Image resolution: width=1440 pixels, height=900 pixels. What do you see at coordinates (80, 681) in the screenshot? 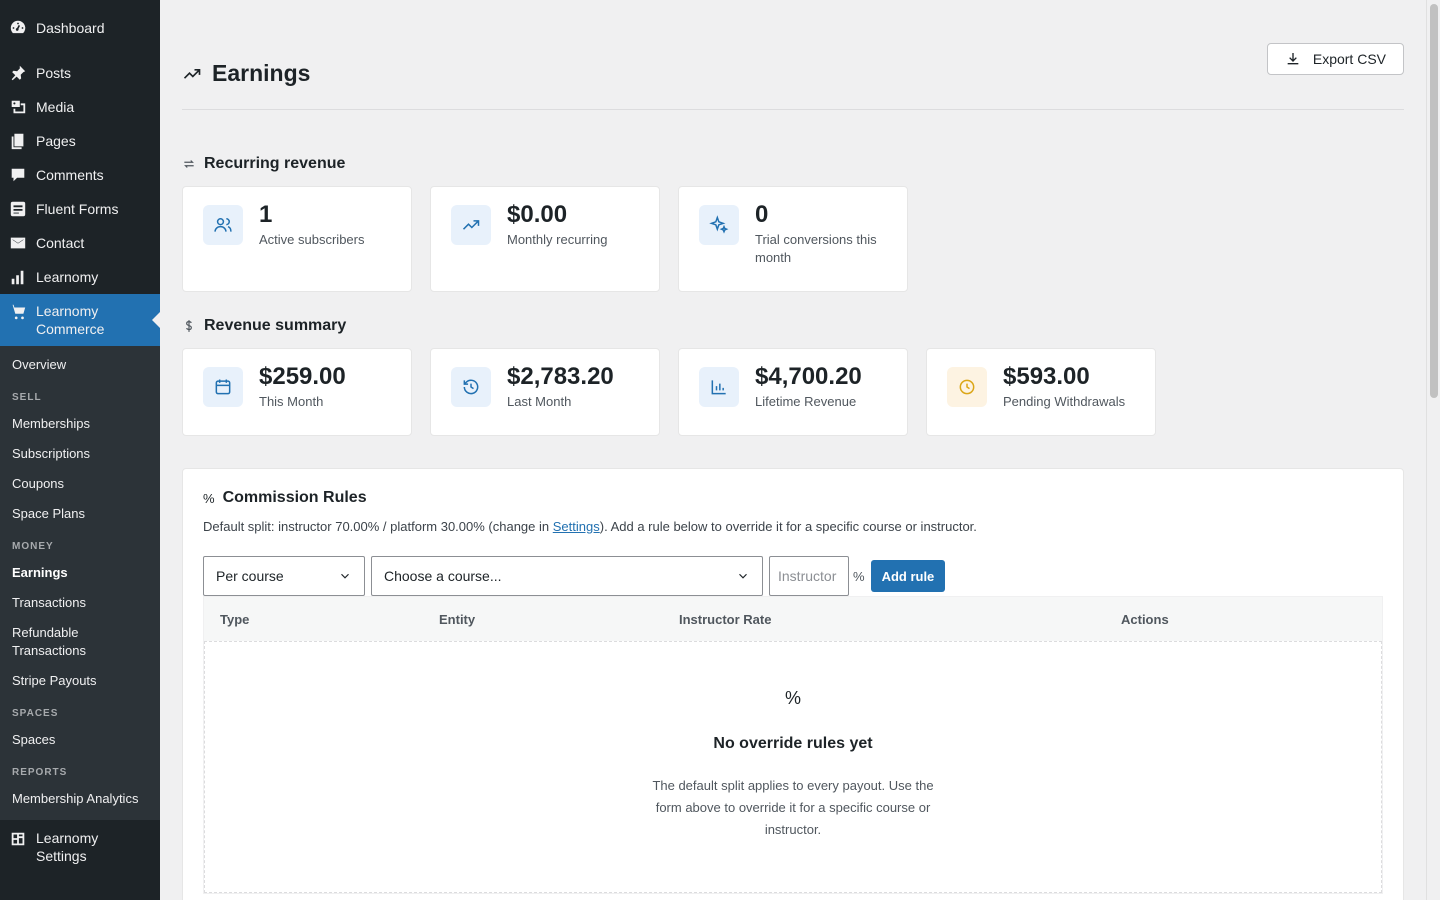
I see `submenu-stripe-payouts: Stripe Payouts` at bounding box center [80, 681].